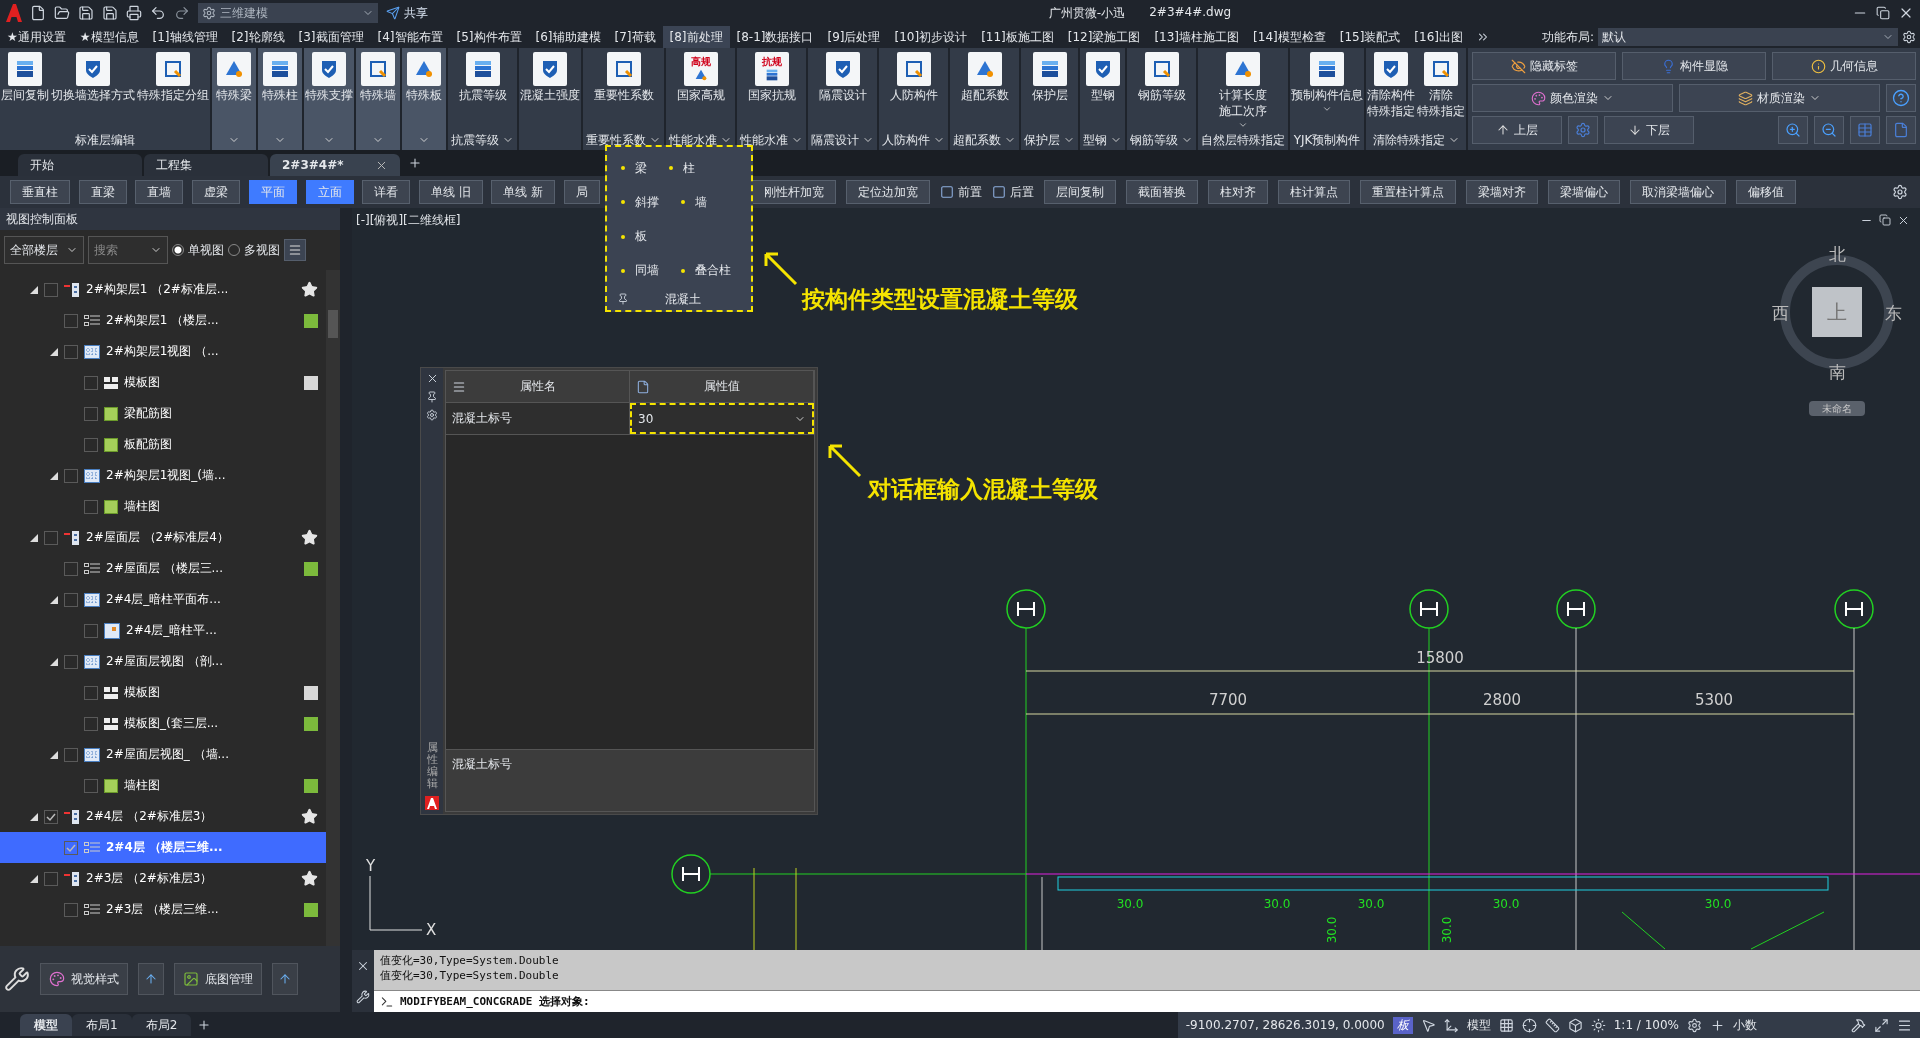 This screenshot has width=1920, height=1038. I want to click on menu-tab: [16]出图, so click(1438, 37).